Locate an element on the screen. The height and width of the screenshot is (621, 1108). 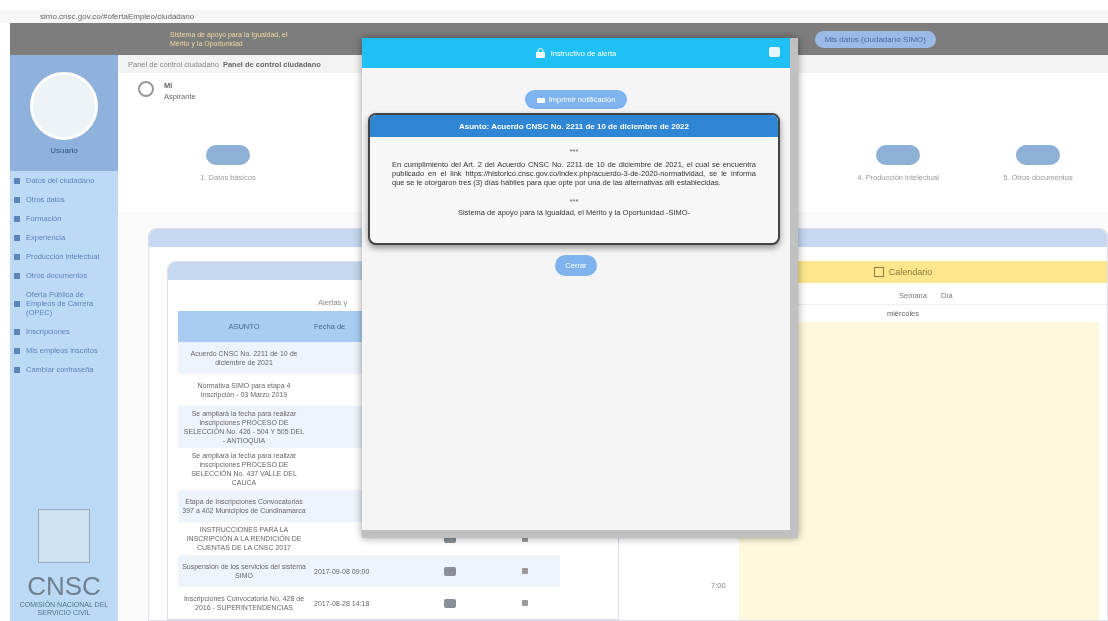
user-name: Usuario is located at coordinates (64, 150).